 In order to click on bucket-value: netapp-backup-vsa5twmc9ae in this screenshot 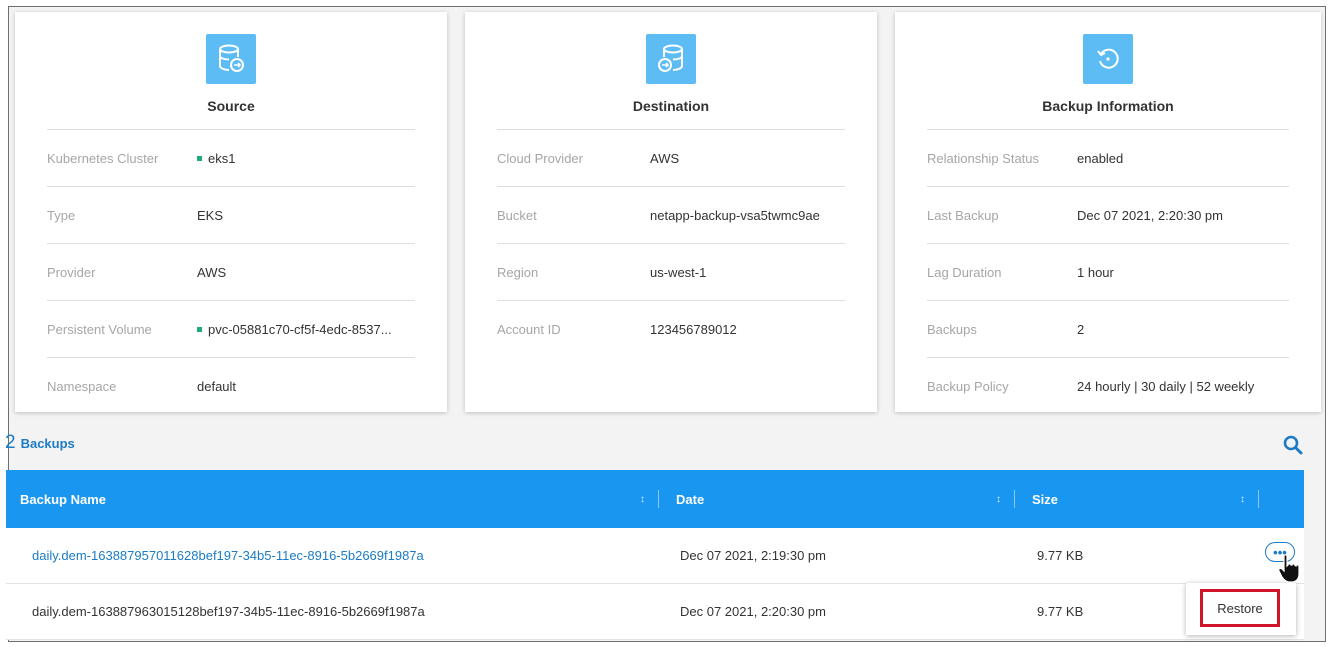, I will do `click(735, 215)`.